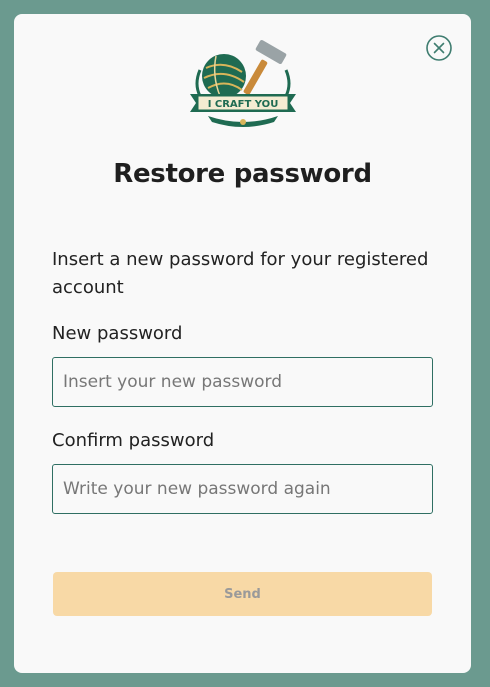 This screenshot has width=490, height=687. What do you see at coordinates (242, 594) in the screenshot?
I see `send-button: Send` at bounding box center [242, 594].